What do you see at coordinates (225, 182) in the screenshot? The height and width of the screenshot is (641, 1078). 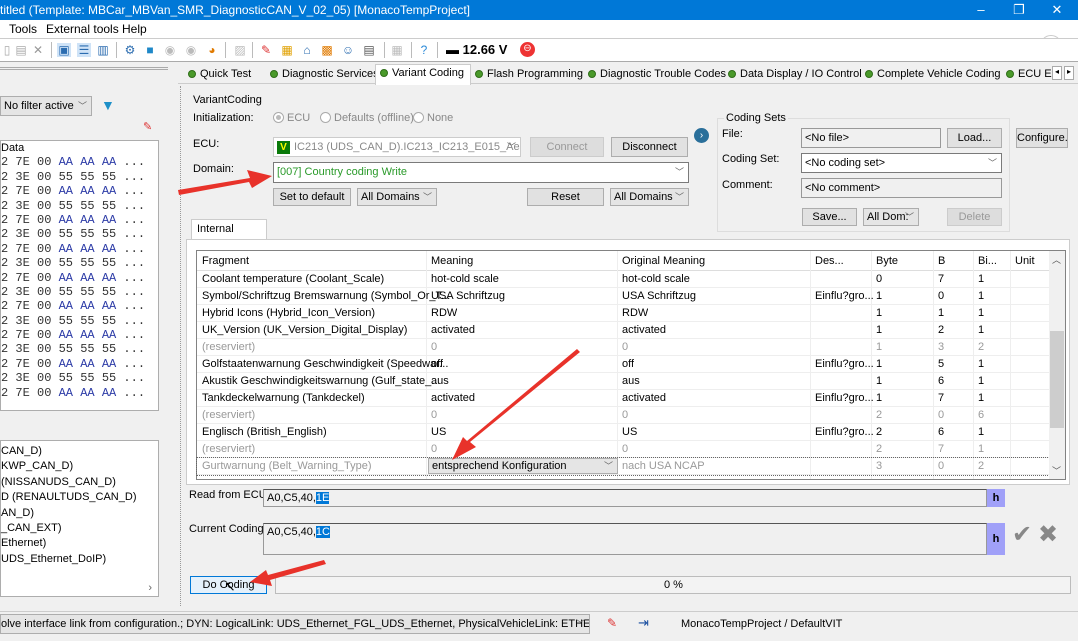 I see `arrow-domain` at bounding box center [225, 182].